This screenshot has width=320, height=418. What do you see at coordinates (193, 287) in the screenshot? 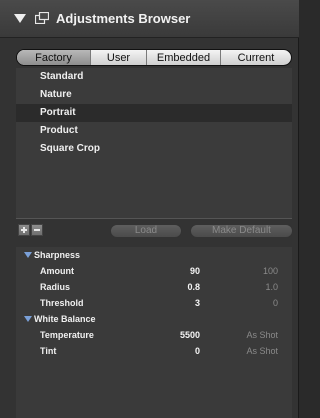
I see `adjustment-value: 0.8` at bounding box center [193, 287].